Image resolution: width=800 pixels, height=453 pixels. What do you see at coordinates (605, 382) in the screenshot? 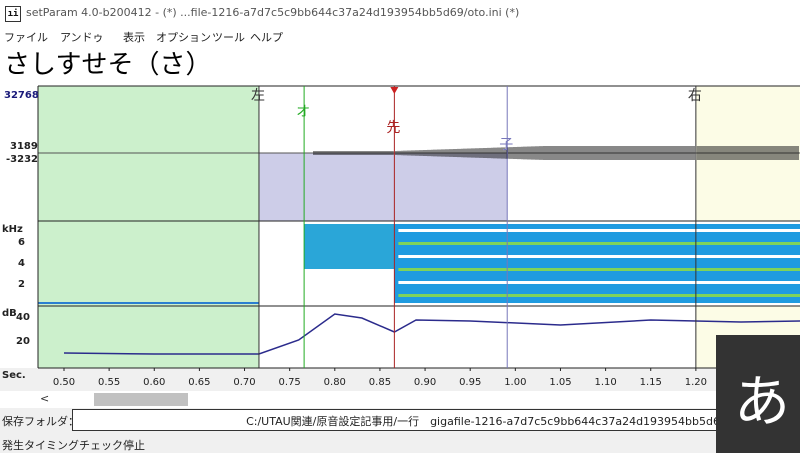
I see `time-tick-label: 1.10` at bounding box center [605, 382].